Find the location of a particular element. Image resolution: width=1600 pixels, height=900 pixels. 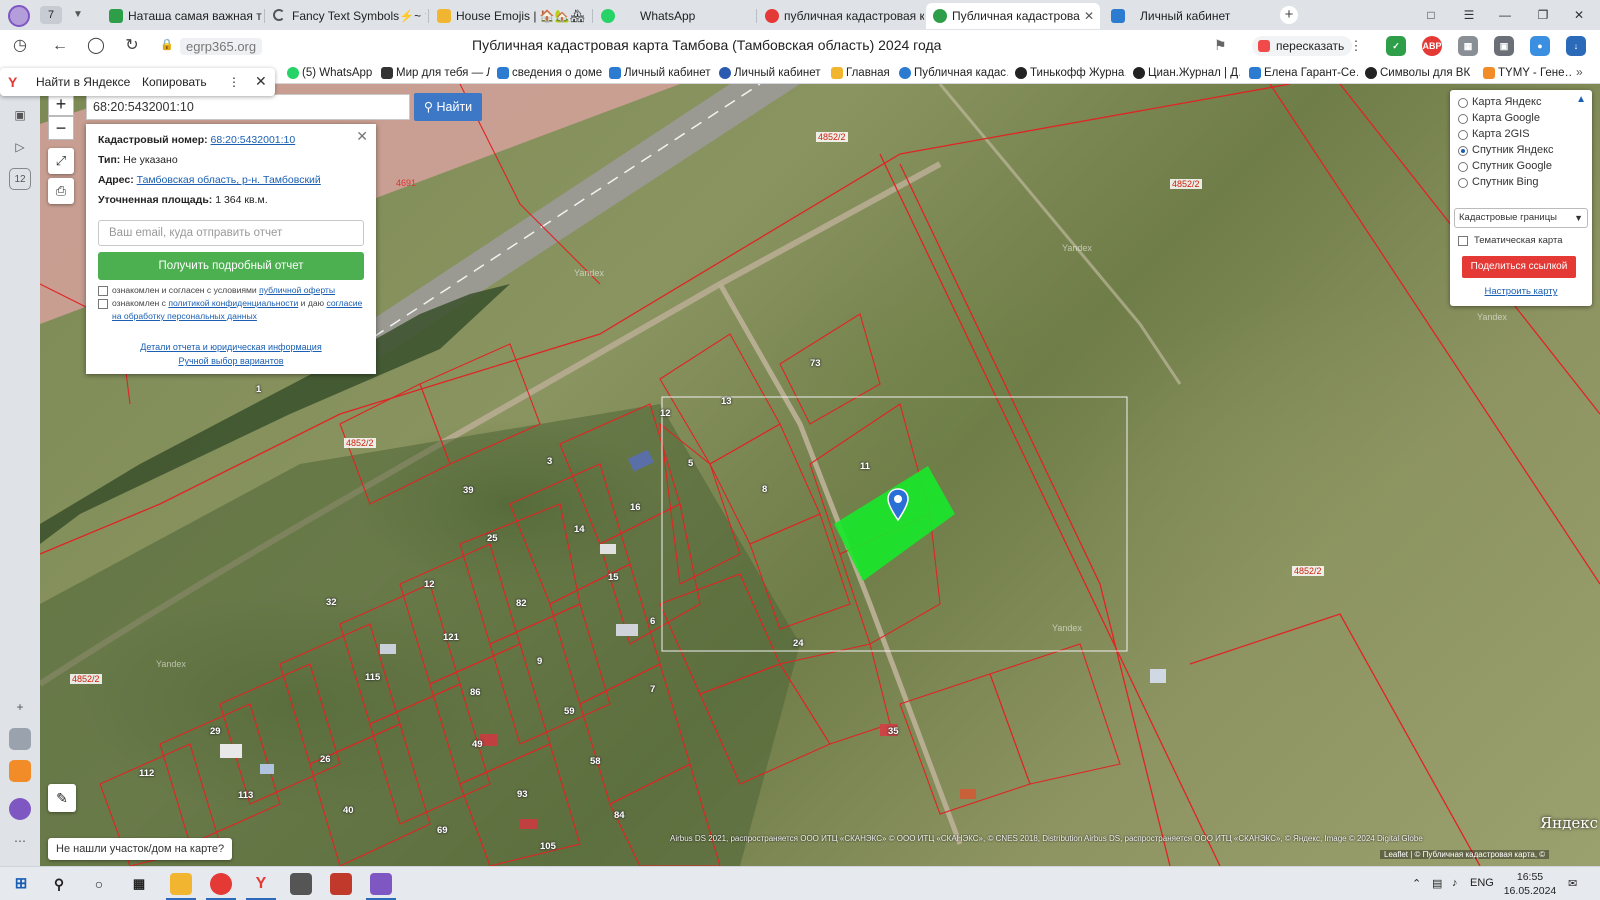

privacy-link: политикой конфиденциальности is located at coordinates (233, 303).